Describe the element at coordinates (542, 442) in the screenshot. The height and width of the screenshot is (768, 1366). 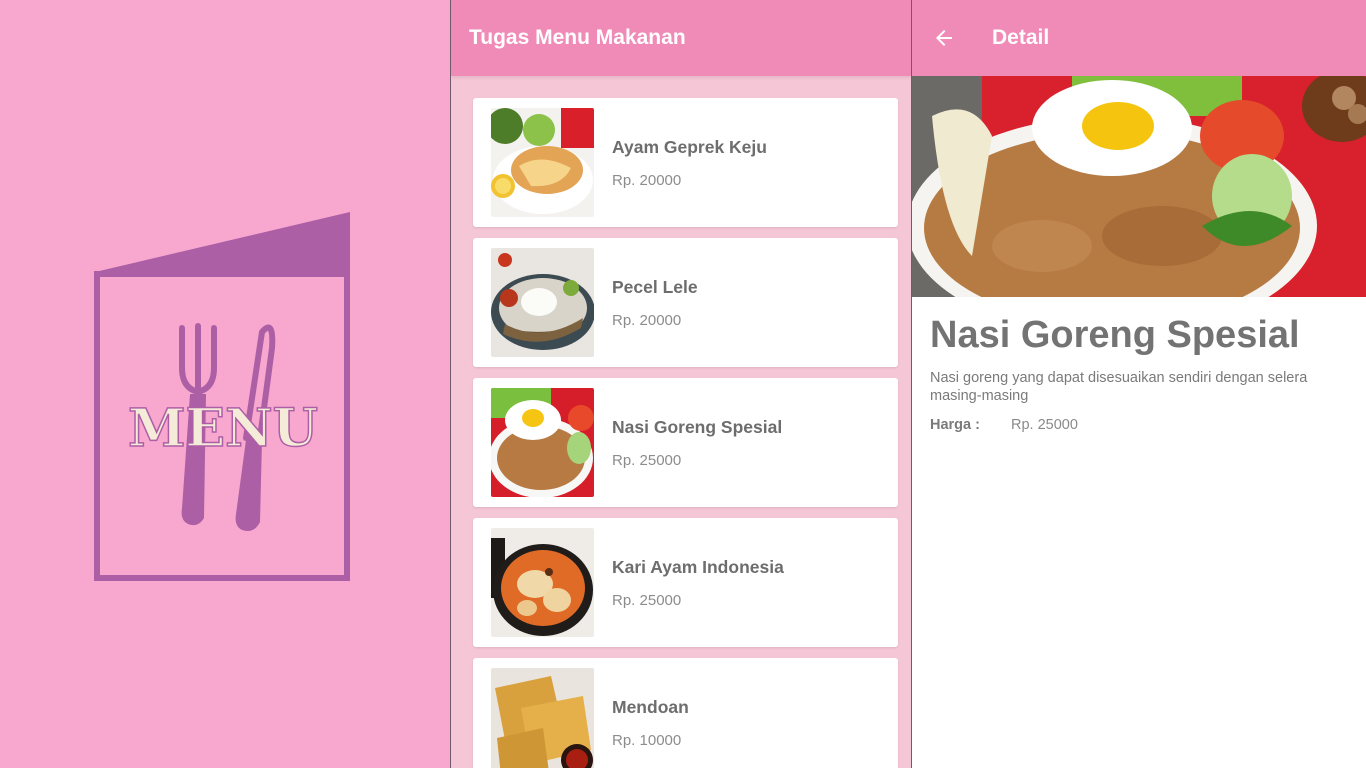
I see `nasi-goreng-spesial-image` at that location.